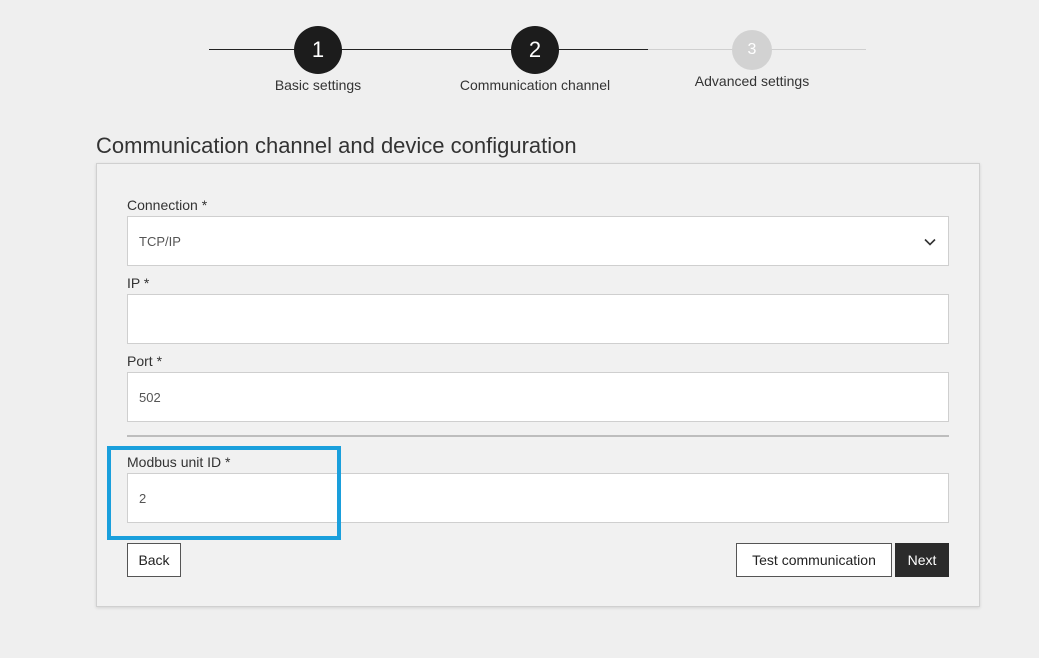 The image size is (1039, 658). Describe the element at coordinates (535, 85) in the screenshot. I see `step-2-label: Communication channel` at that location.